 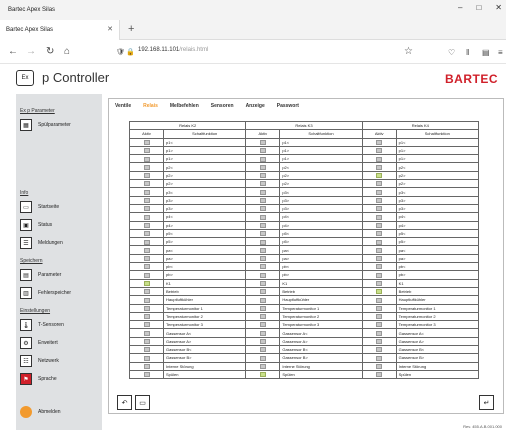 I want to click on back-icon: ←, so click(x=13, y=51).